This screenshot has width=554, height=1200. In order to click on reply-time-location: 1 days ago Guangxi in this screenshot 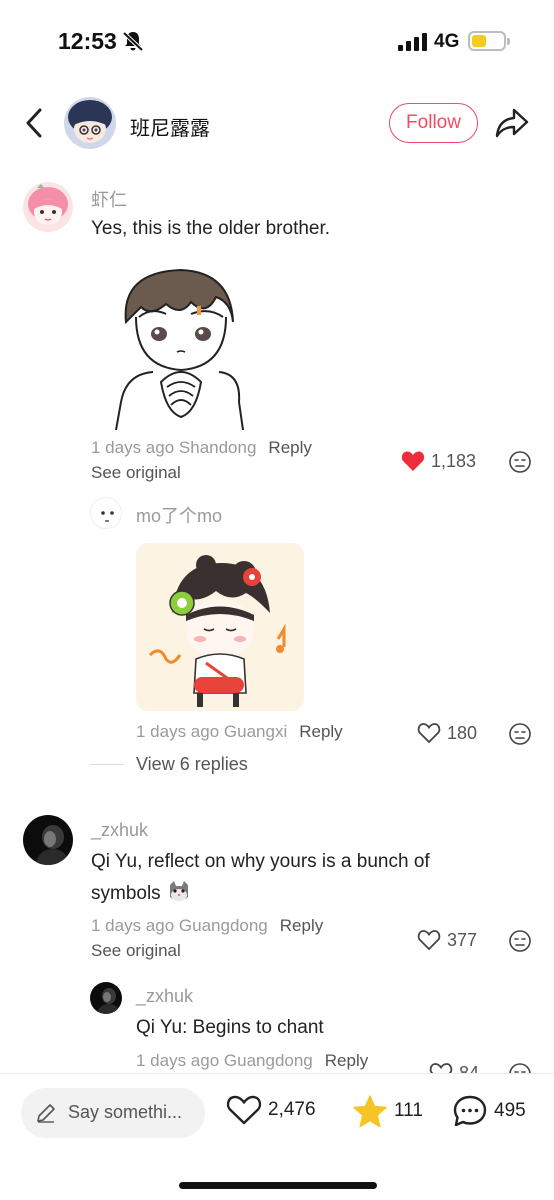, I will do `click(212, 731)`.